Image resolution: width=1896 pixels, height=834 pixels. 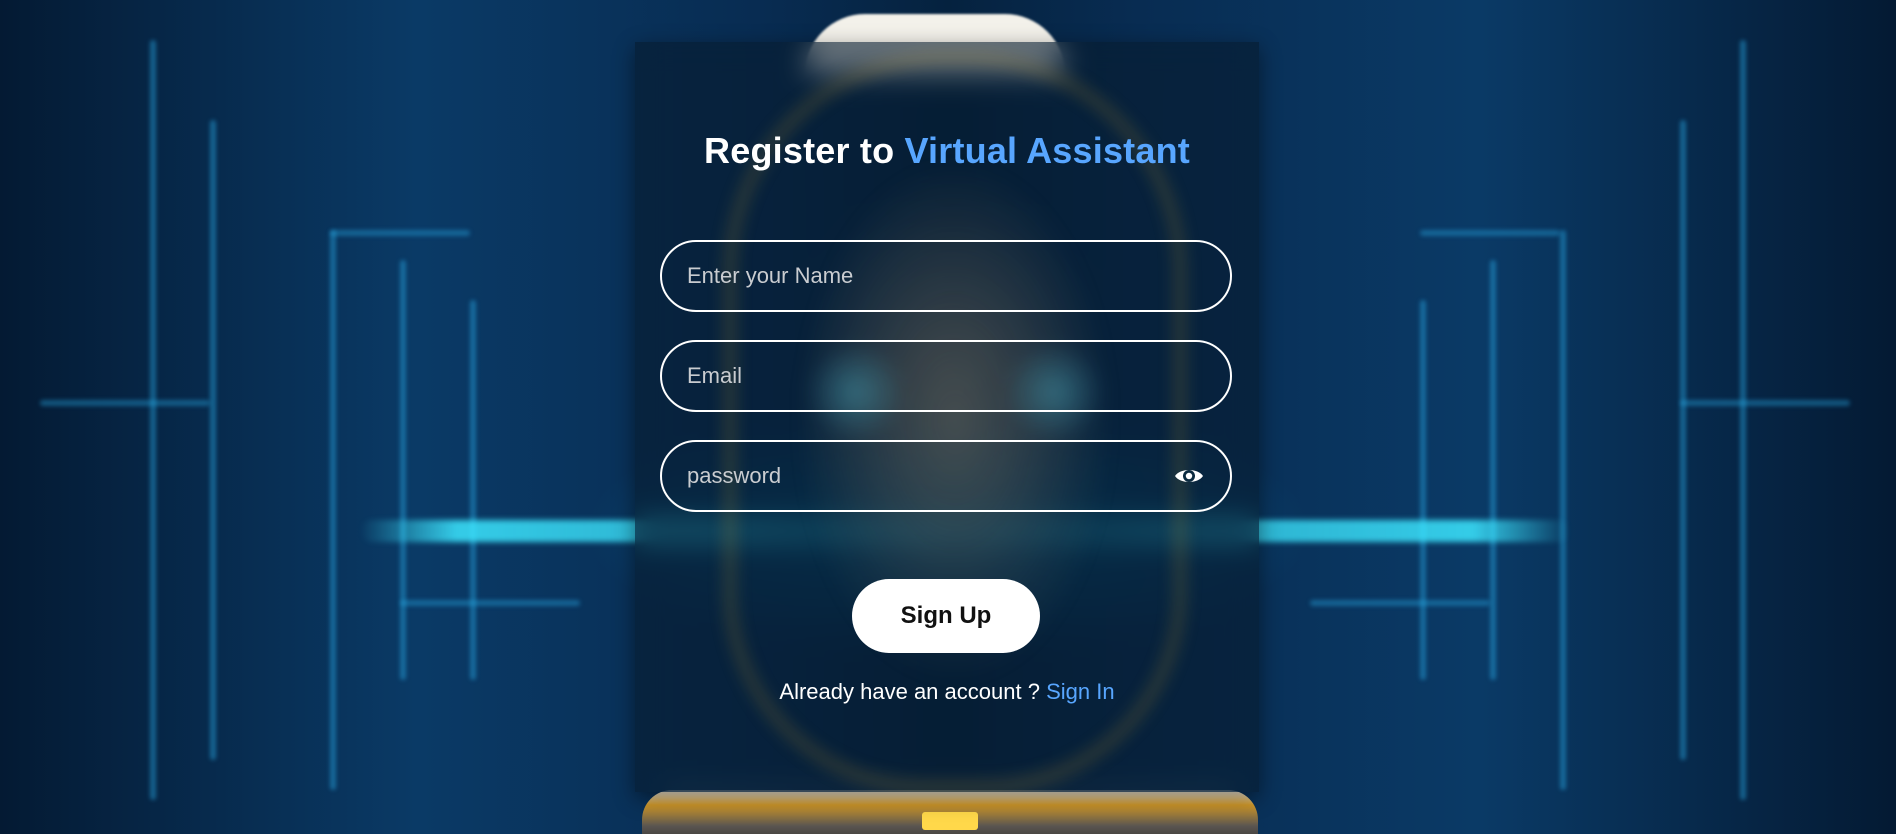 I want to click on email-input, so click(x=946, y=376).